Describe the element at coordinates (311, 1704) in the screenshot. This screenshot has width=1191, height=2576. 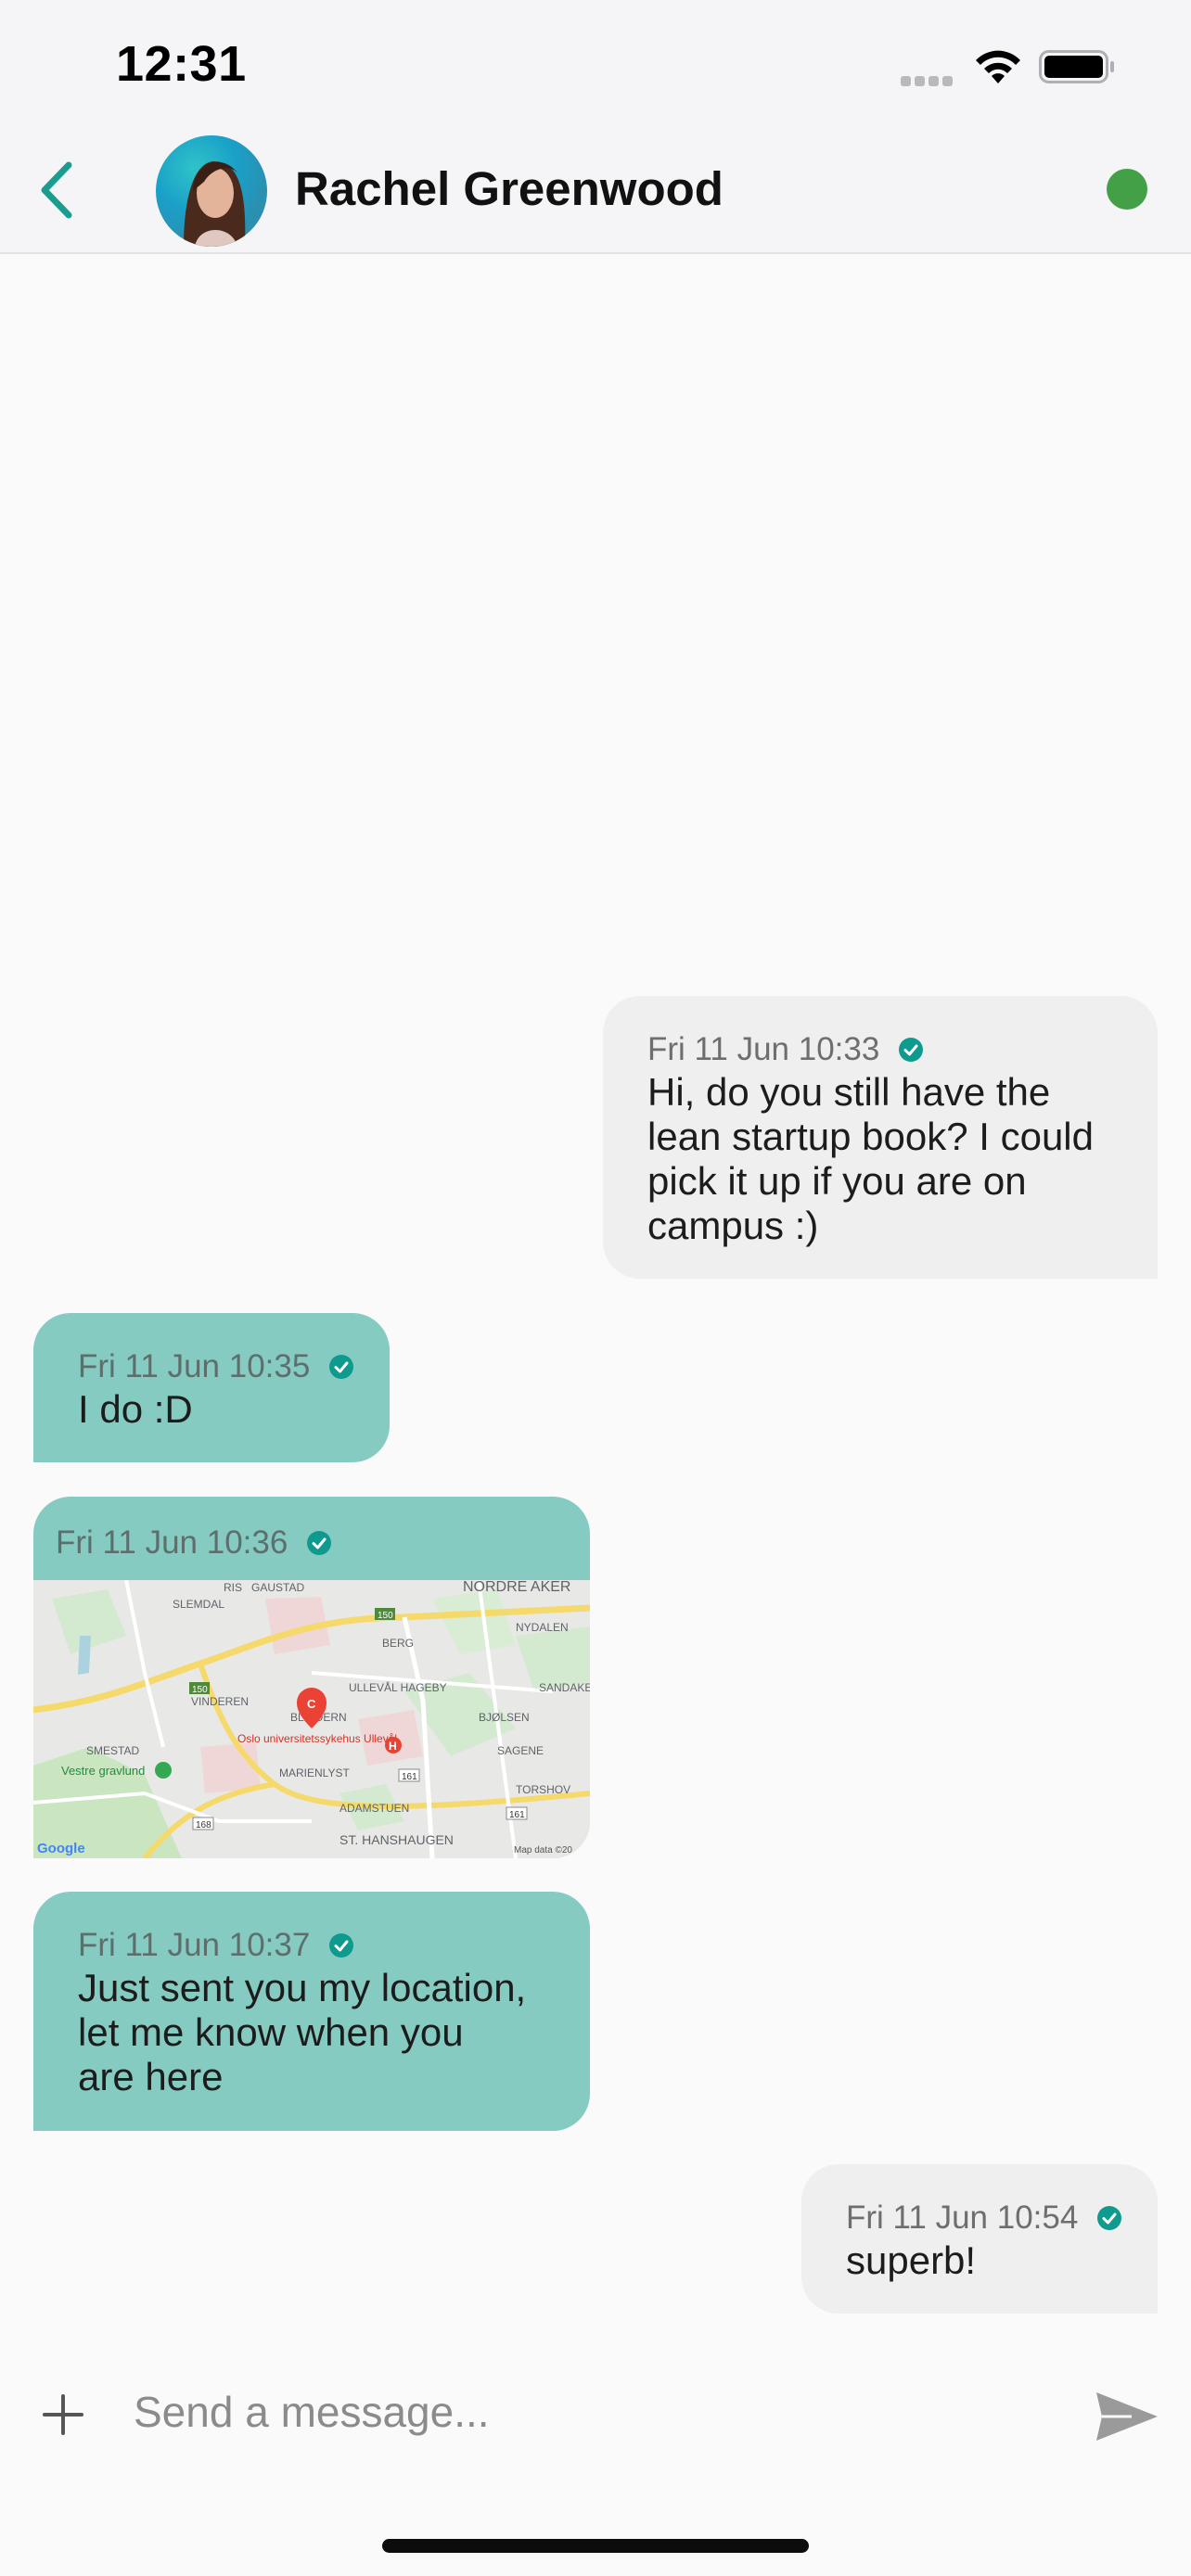
I see `pin-label: C` at that location.